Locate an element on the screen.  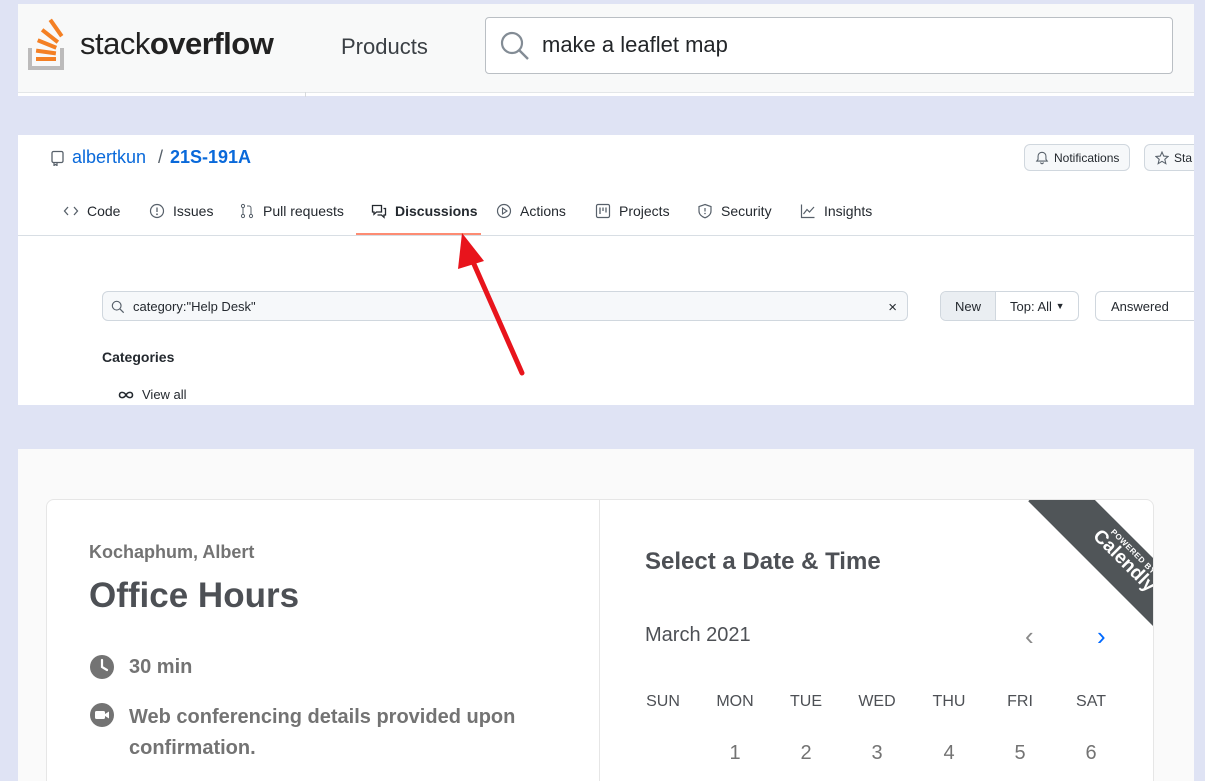
tab-issues: Issues is located at coordinates (181, 211).